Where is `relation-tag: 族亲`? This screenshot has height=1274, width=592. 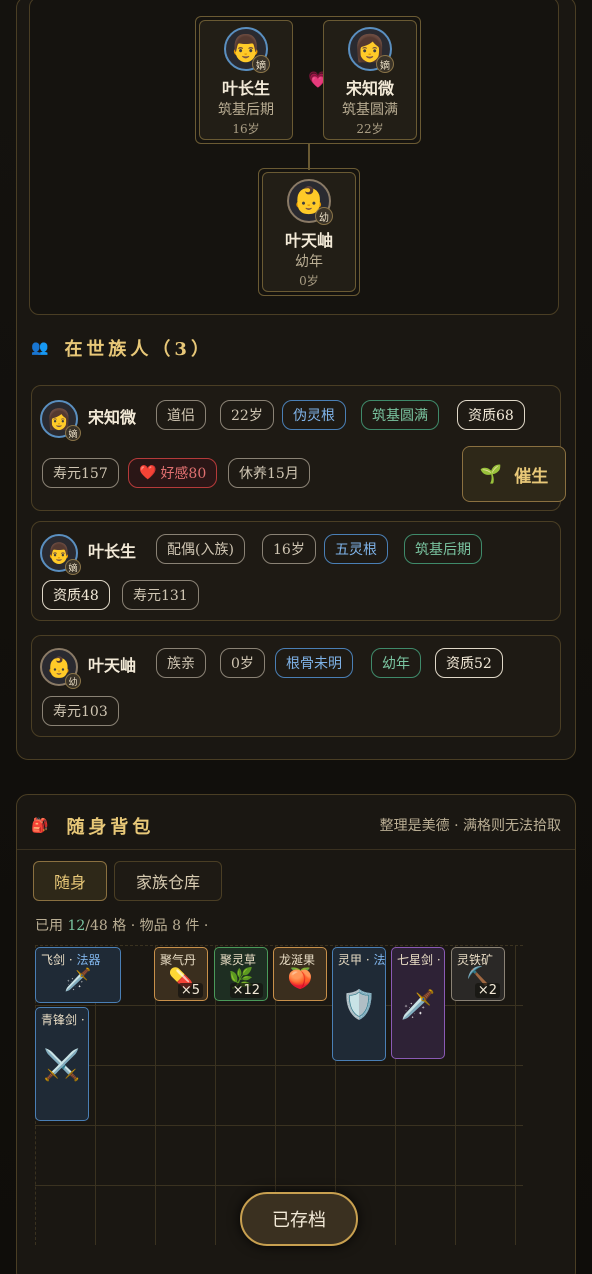 relation-tag: 族亲 is located at coordinates (181, 663).